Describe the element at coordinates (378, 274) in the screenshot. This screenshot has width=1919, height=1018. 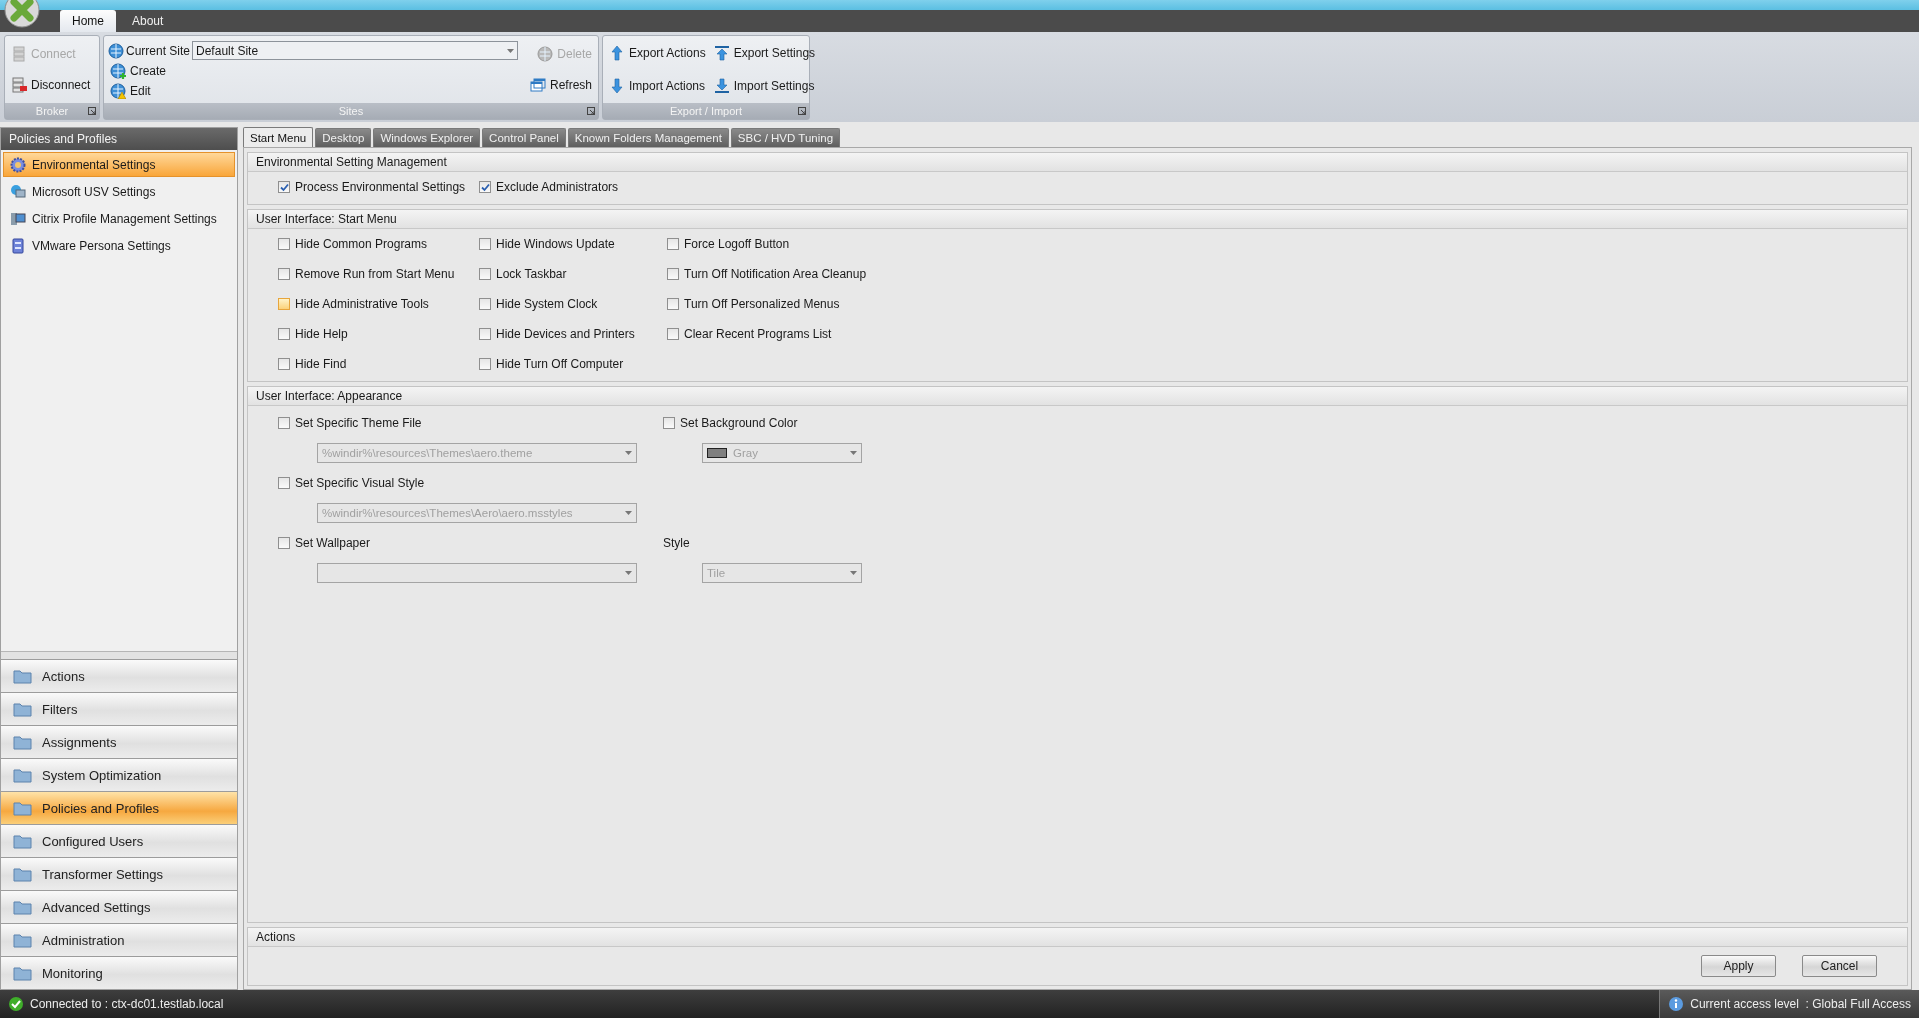
I see `checkbox: Remove Run from Start Menu` at that location.